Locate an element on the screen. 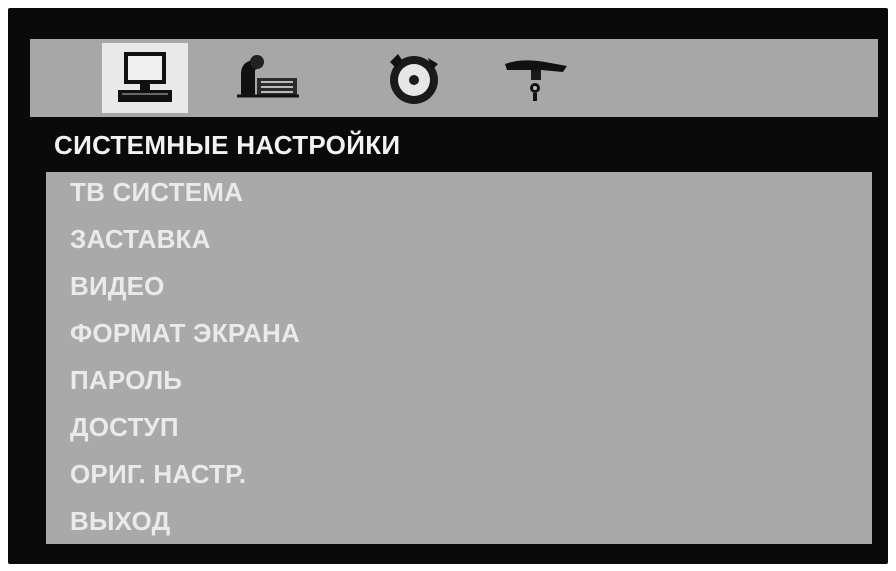 The image size is (896, 571). tab-preferences-setup is located at coordinates (537, 78).